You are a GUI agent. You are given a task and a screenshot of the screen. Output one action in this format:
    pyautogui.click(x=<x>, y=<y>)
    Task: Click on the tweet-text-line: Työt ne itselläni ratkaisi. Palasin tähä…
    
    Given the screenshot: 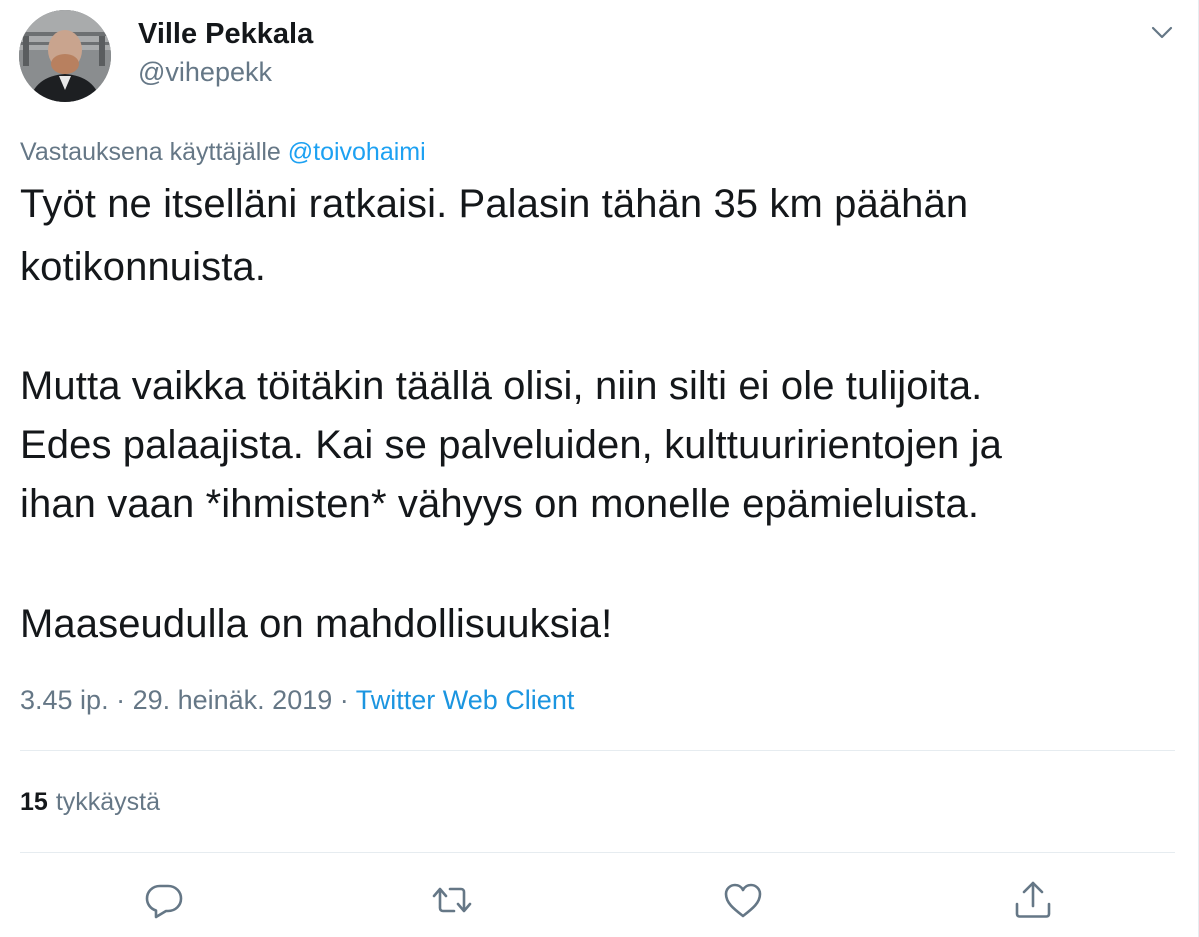 What is the action you would take?
    pyautogui.click(x=494, y=204)
    